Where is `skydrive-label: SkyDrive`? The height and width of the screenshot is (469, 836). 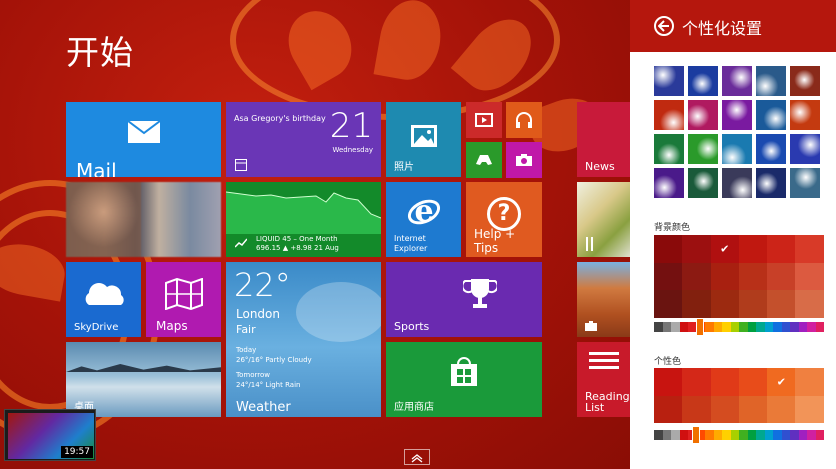 skydrive-label: SkyDrive is located at coordinates (96, 327).